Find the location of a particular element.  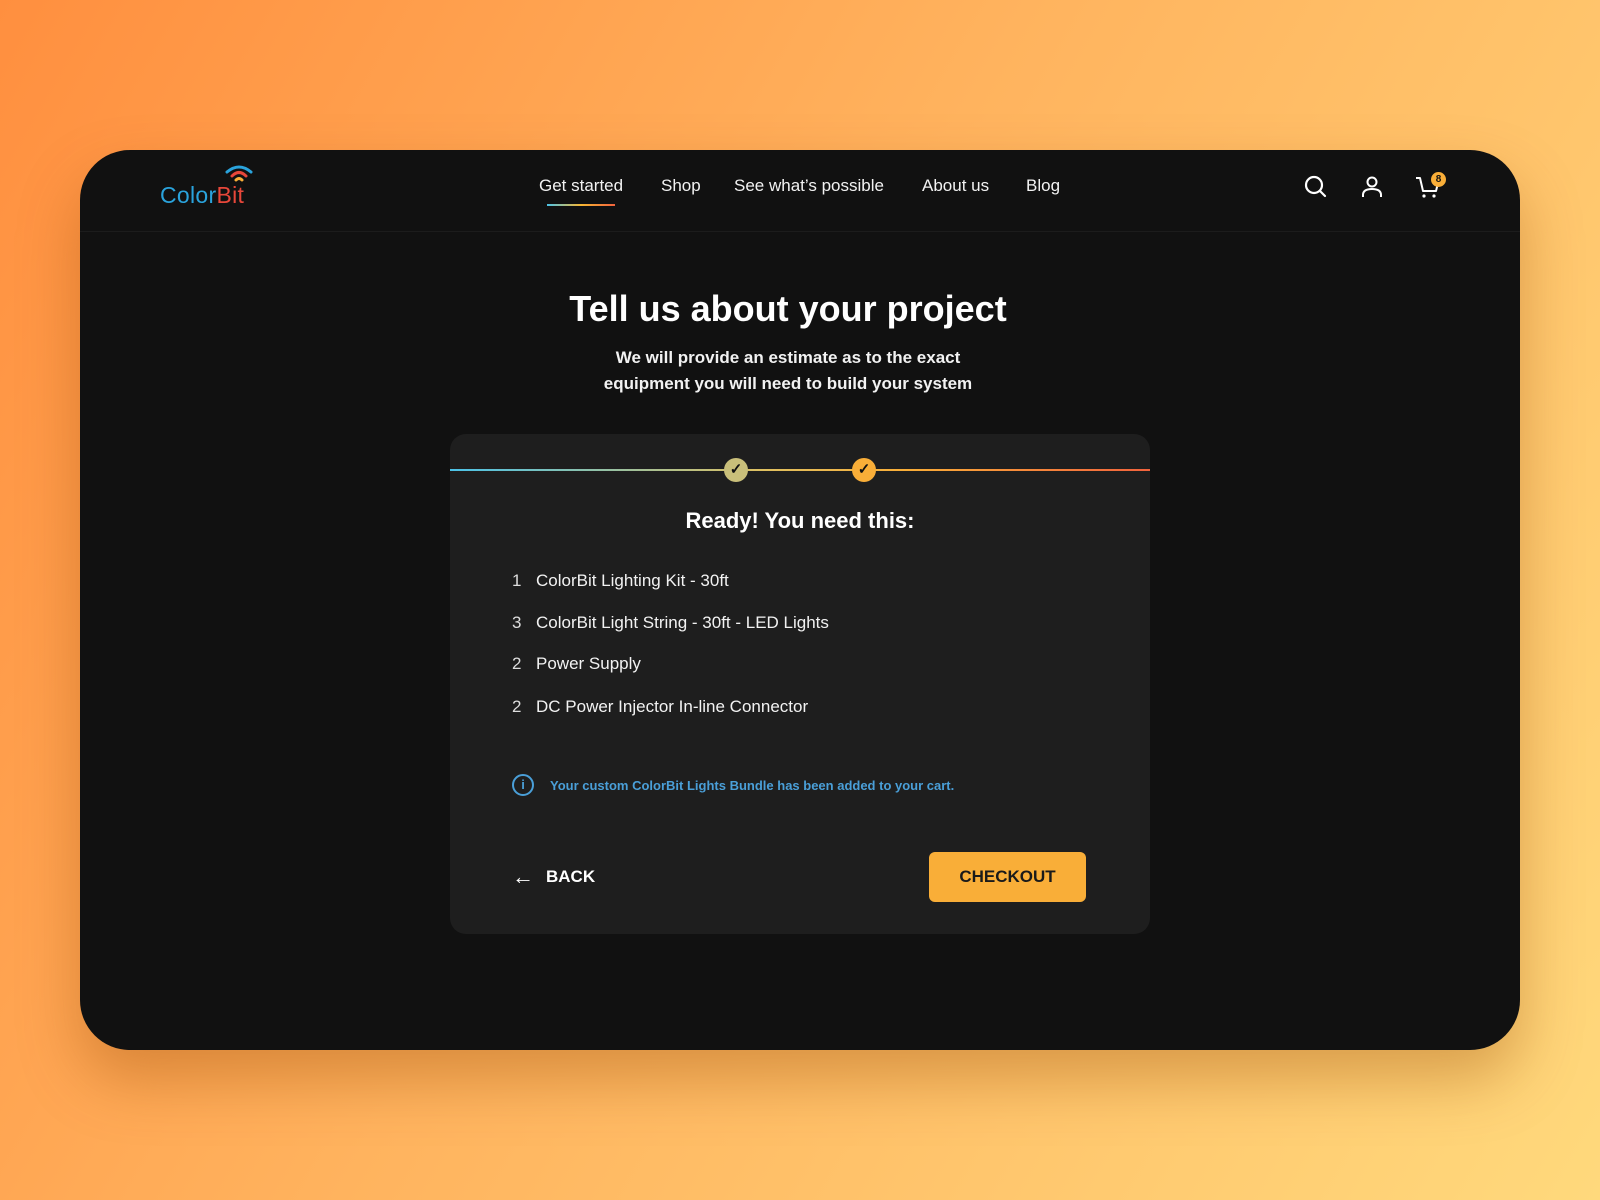

nav-about-us: About us is located at coordinates (955, 186).